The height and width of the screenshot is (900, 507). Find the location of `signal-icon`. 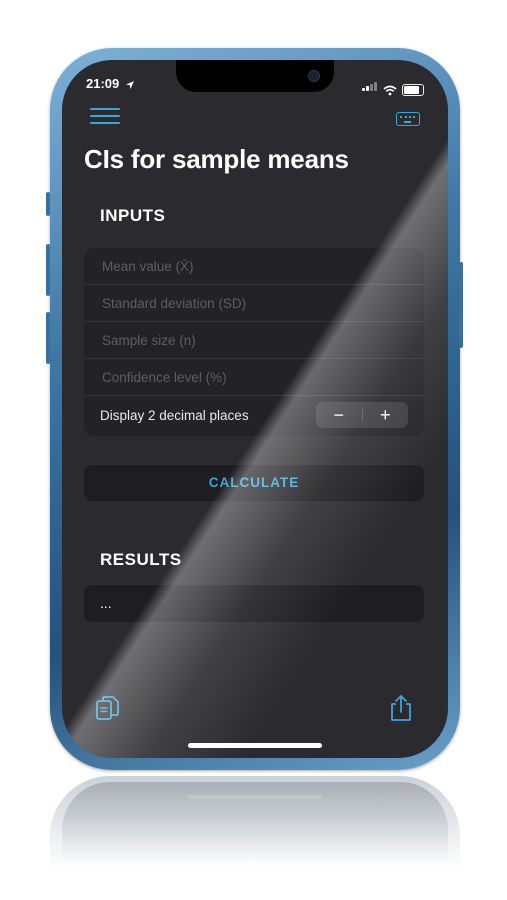

signal-icon is located at coordinates (370, 87).